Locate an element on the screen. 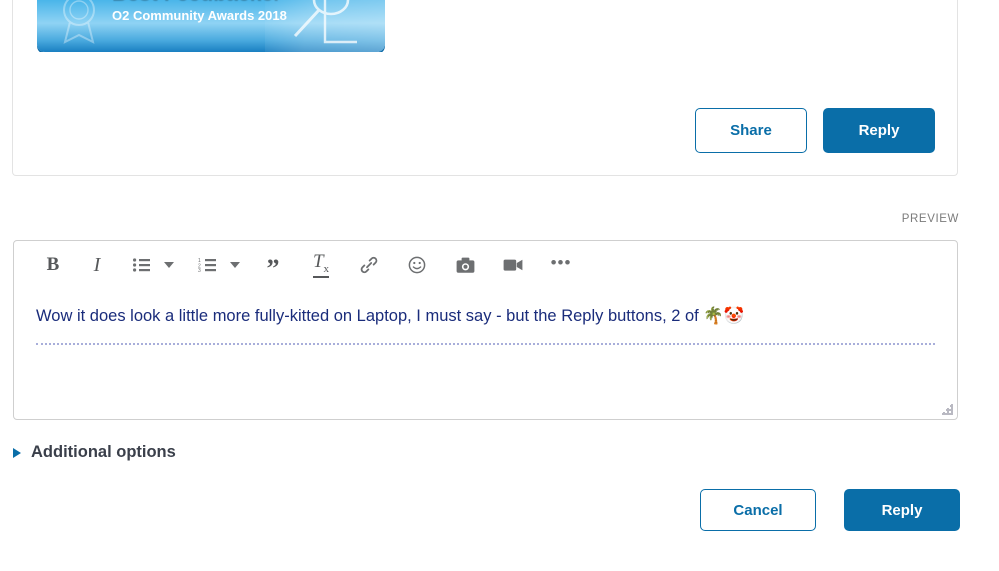 The height and width of the screenshot is (571, 999). link-icon is located at coordinates (369, 265).